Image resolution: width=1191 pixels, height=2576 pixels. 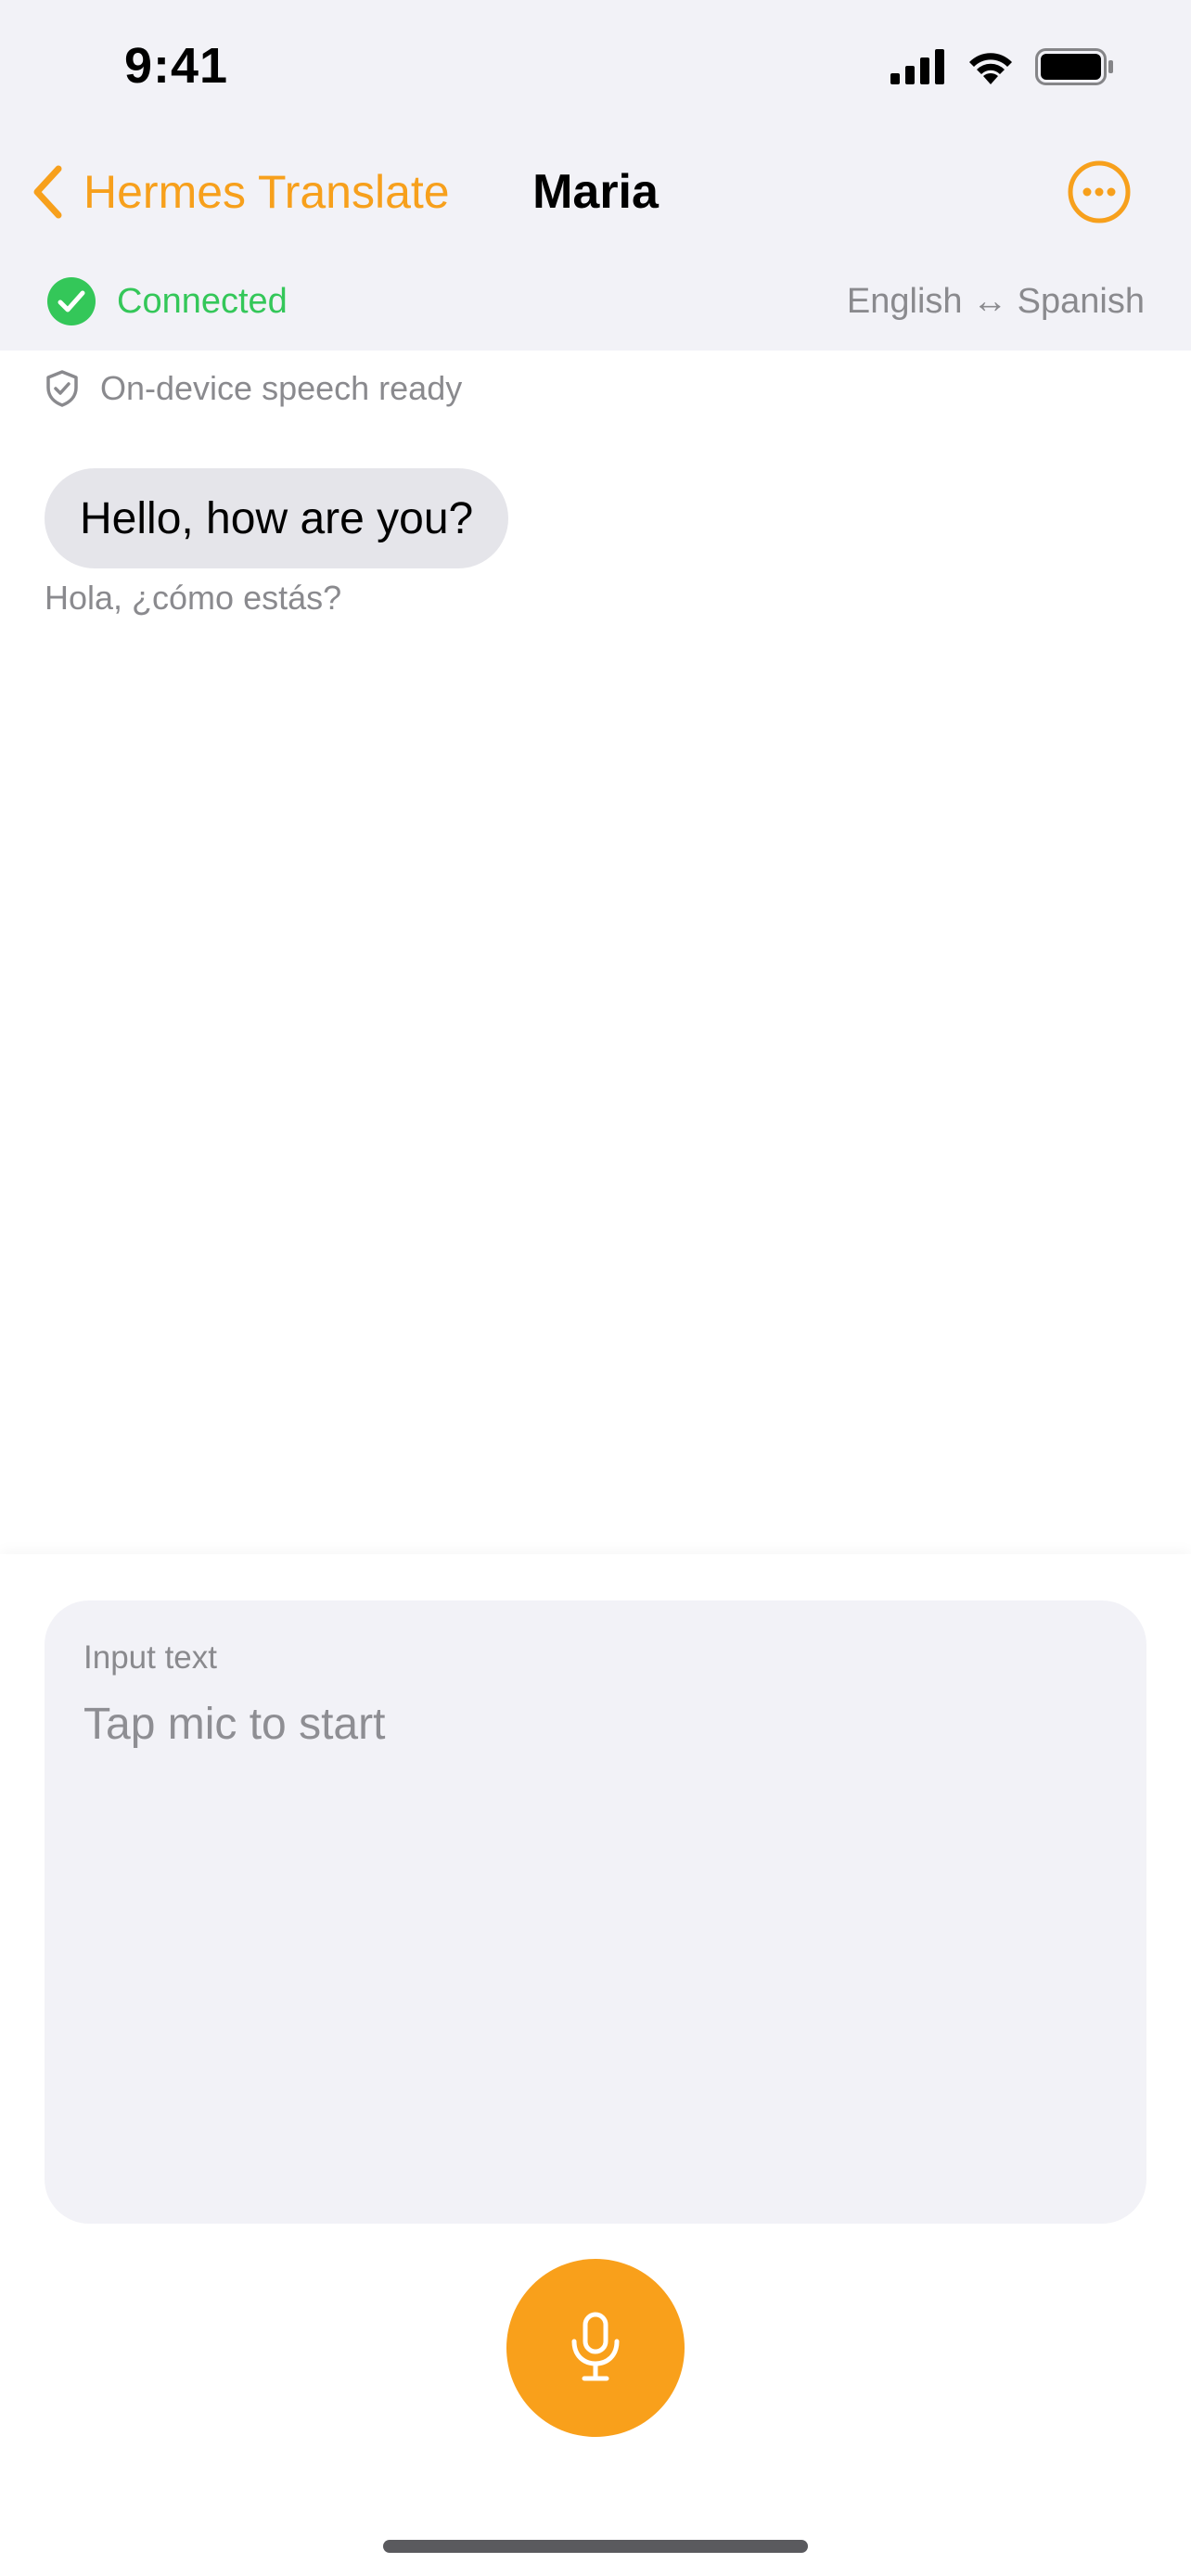 I want to click on back-button: Hermes Translate, so click(x=241, y=191).